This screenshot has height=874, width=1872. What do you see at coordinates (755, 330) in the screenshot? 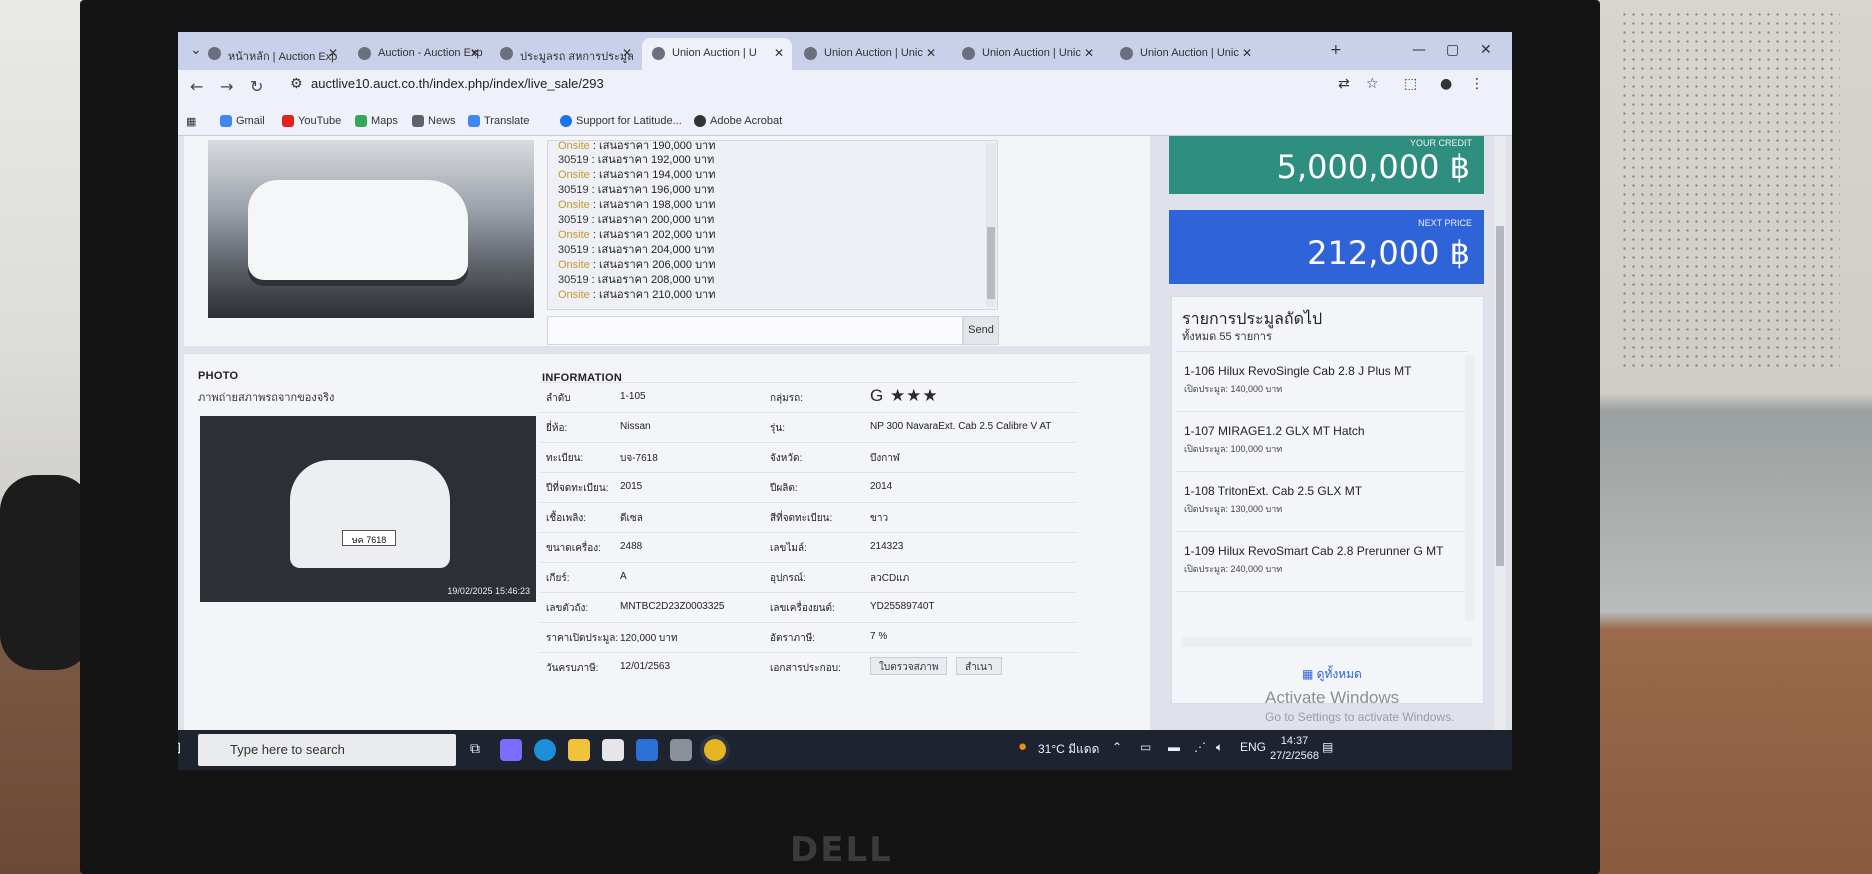
I see `message-input` at bounding box center [755, 330].